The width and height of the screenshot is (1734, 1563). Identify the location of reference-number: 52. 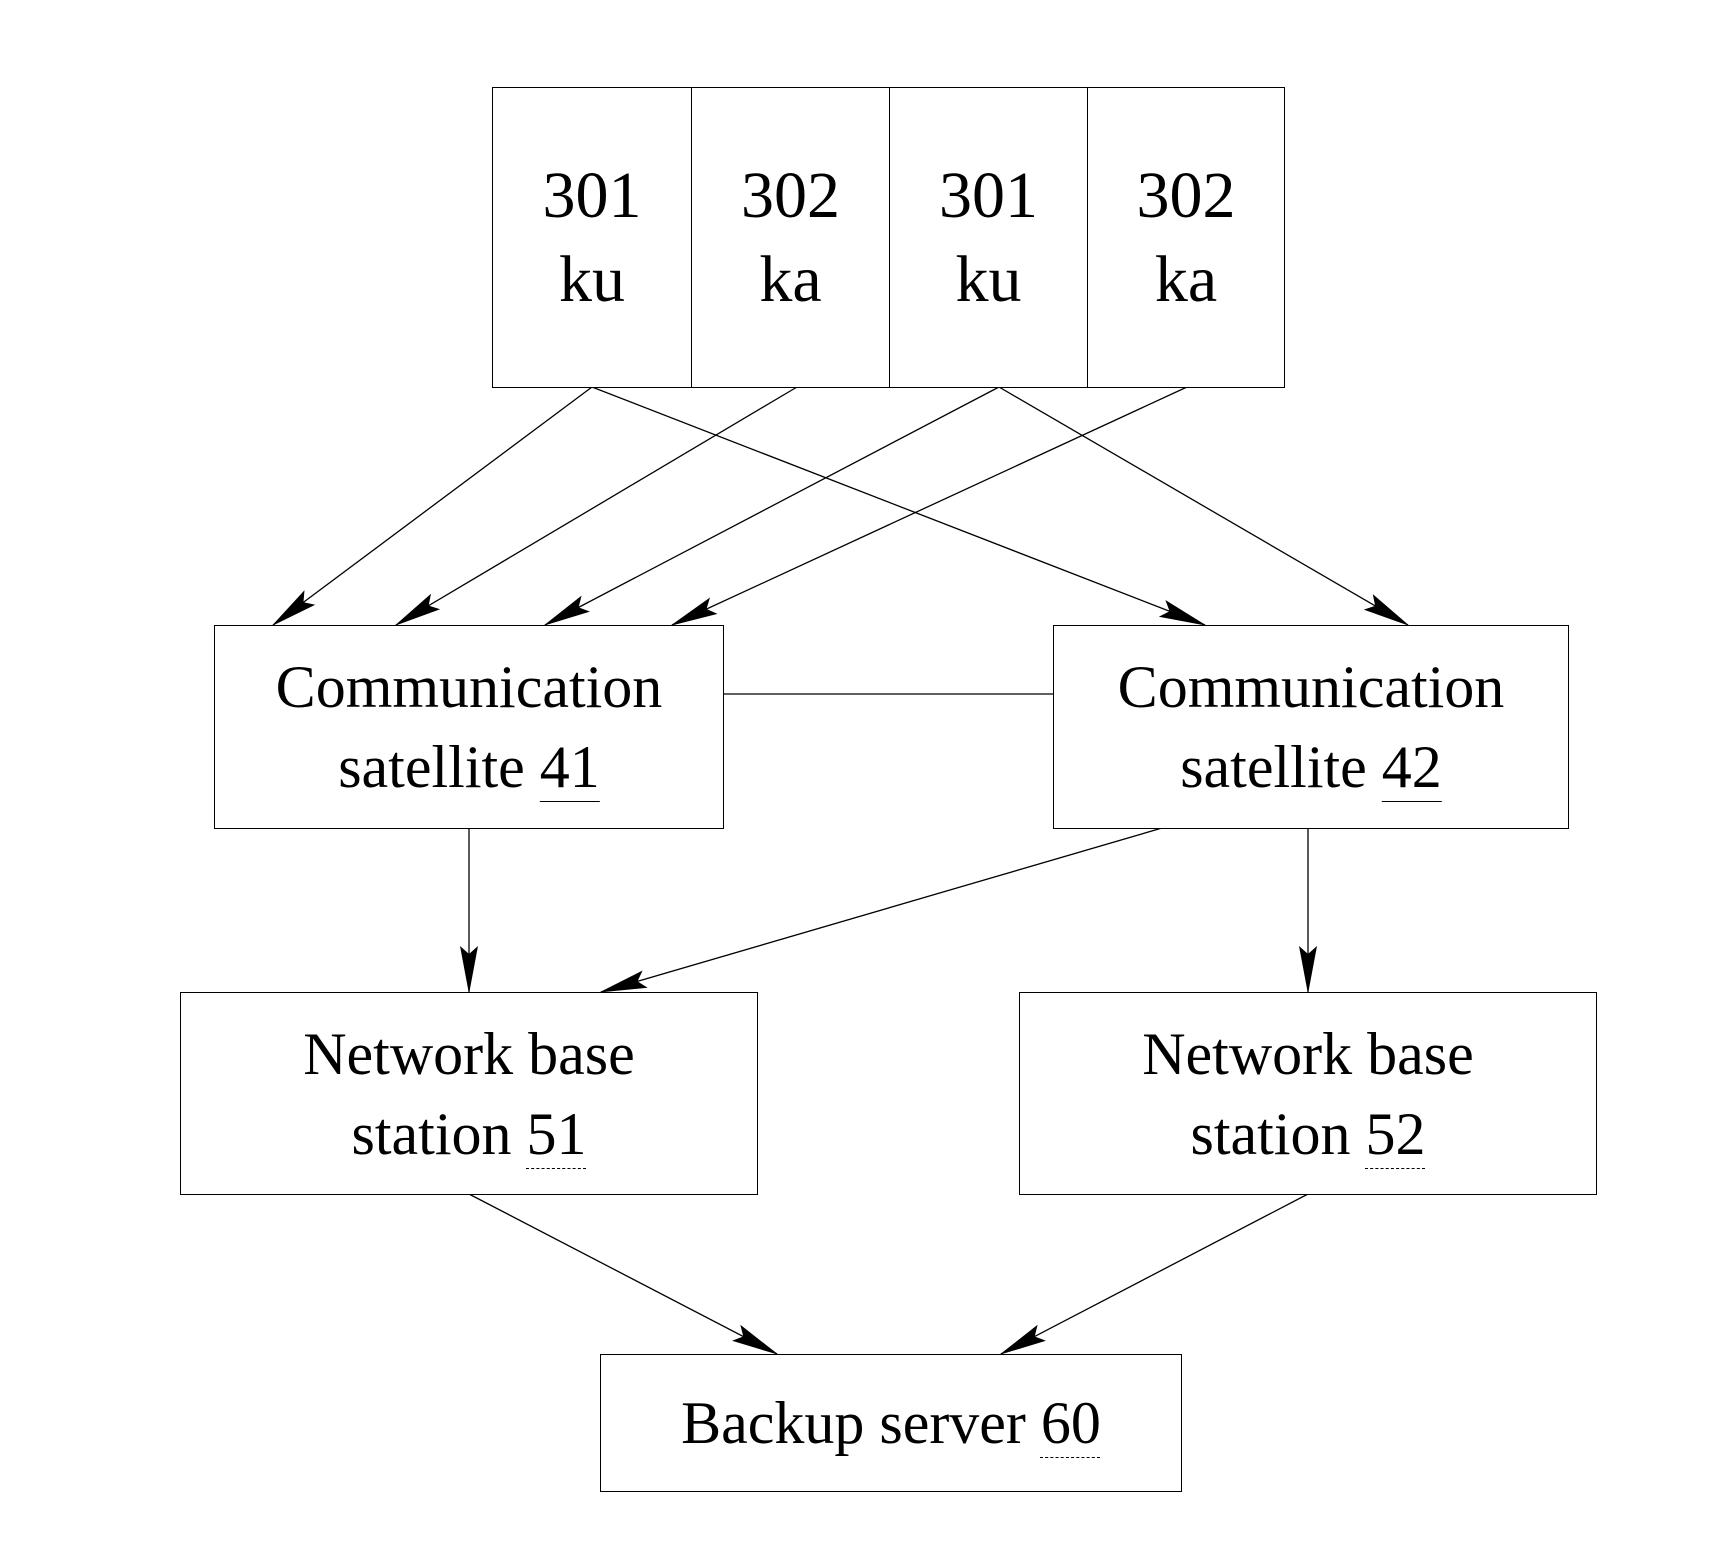
(1395, 1133).